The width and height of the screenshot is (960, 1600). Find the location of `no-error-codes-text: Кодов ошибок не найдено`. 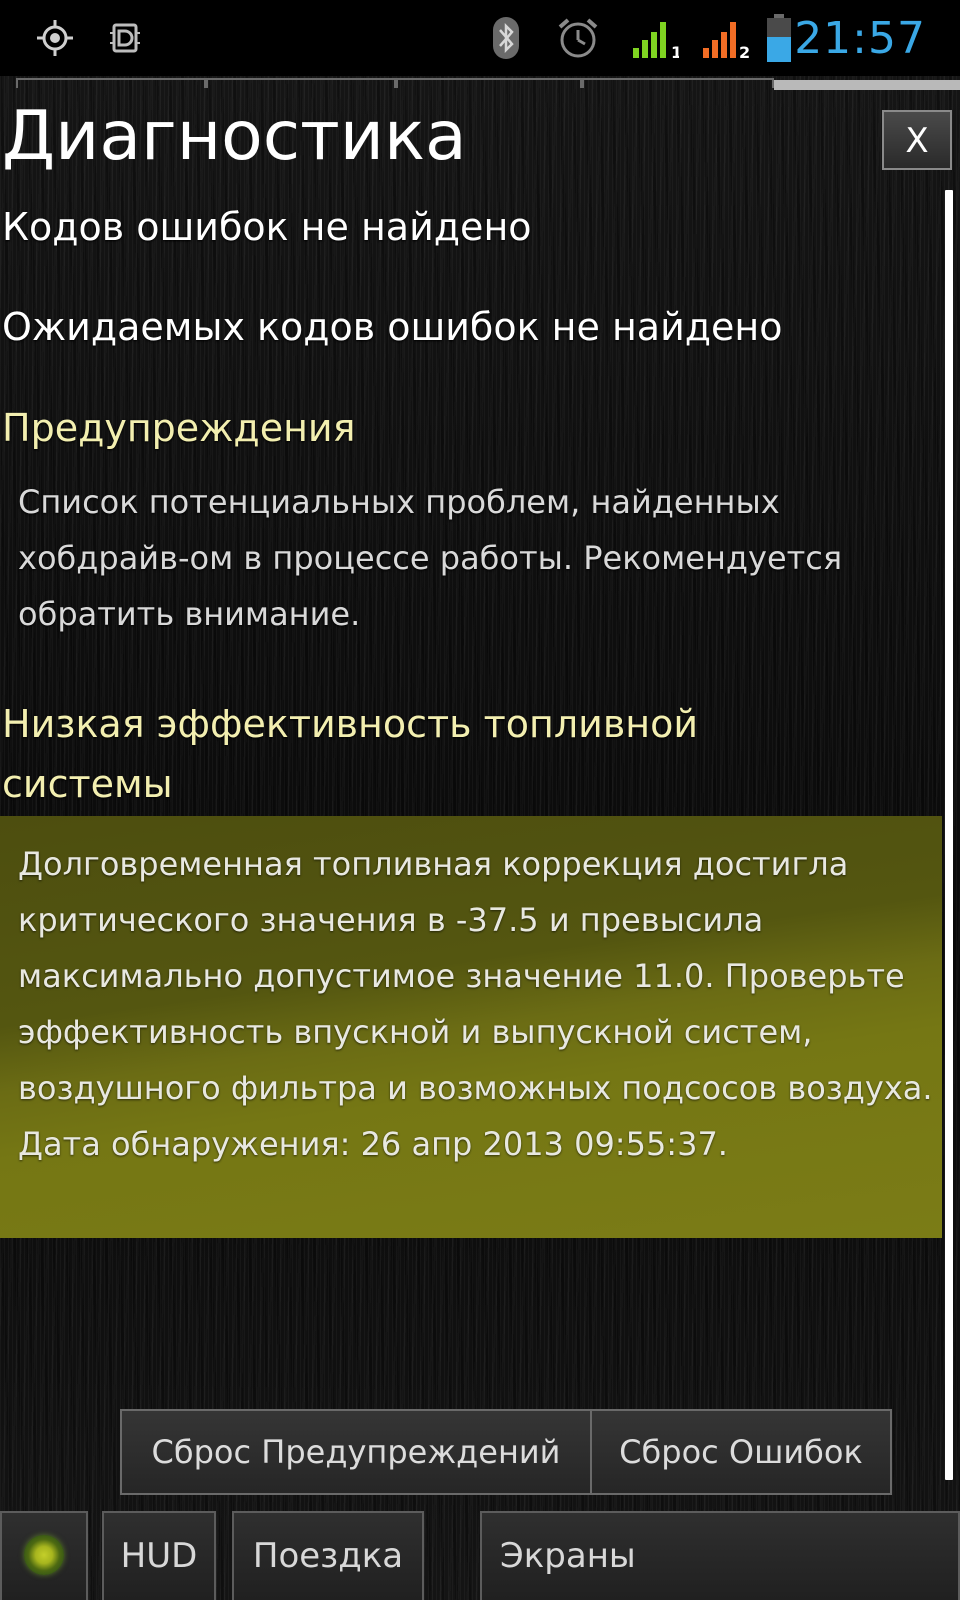

no-error-codes-text: Кодов ошибок не найдено is located at coordinates (267, 227).